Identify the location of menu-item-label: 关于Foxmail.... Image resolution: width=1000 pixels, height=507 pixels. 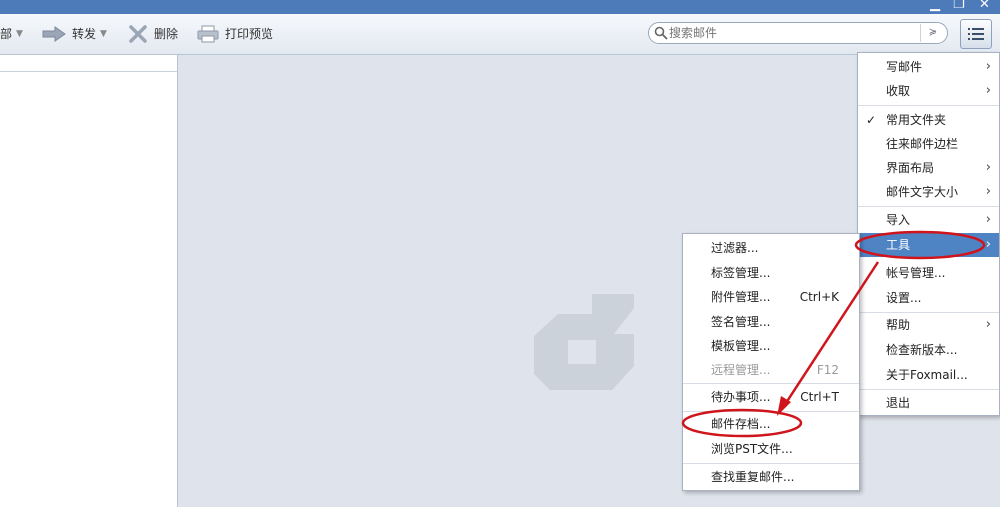
(927, 375).